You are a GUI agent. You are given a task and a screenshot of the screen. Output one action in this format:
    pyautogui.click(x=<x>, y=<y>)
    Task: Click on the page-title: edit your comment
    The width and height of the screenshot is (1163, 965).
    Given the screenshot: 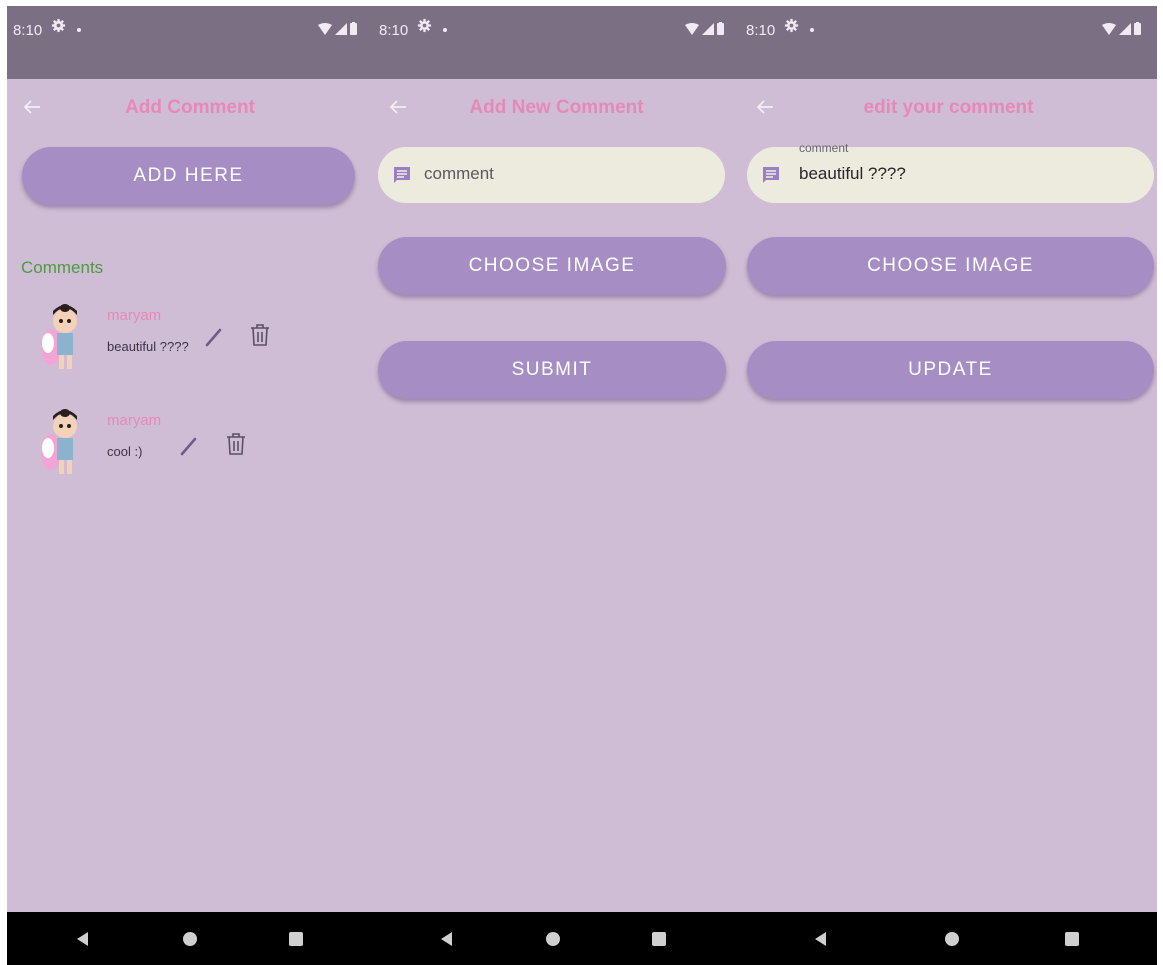 What is the action you would take?
    pyautogui.click(x=948, y=107)
    